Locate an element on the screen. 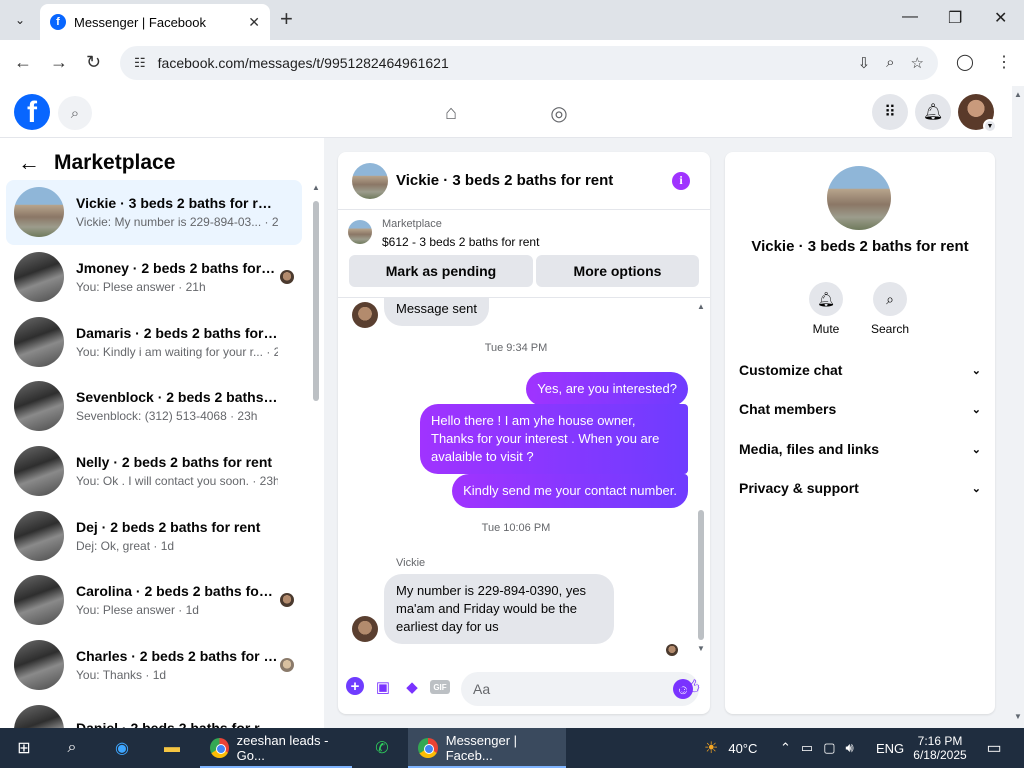 This screenshot has height=768, width=1024. browser-menu-icon: ⋮ is located at coordinates (1004, 62).